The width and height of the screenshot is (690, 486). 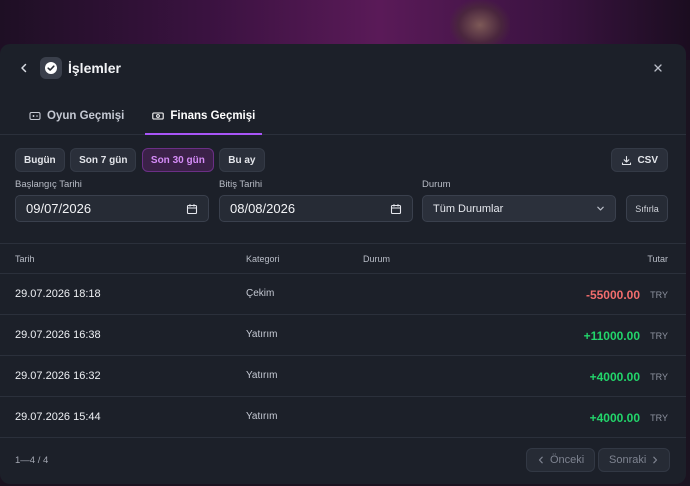 What do you see at coordinates (58, 335) in the screenshot?
I see `row-date: 29.07.2026 16:38` at bounding box center [58, 335].